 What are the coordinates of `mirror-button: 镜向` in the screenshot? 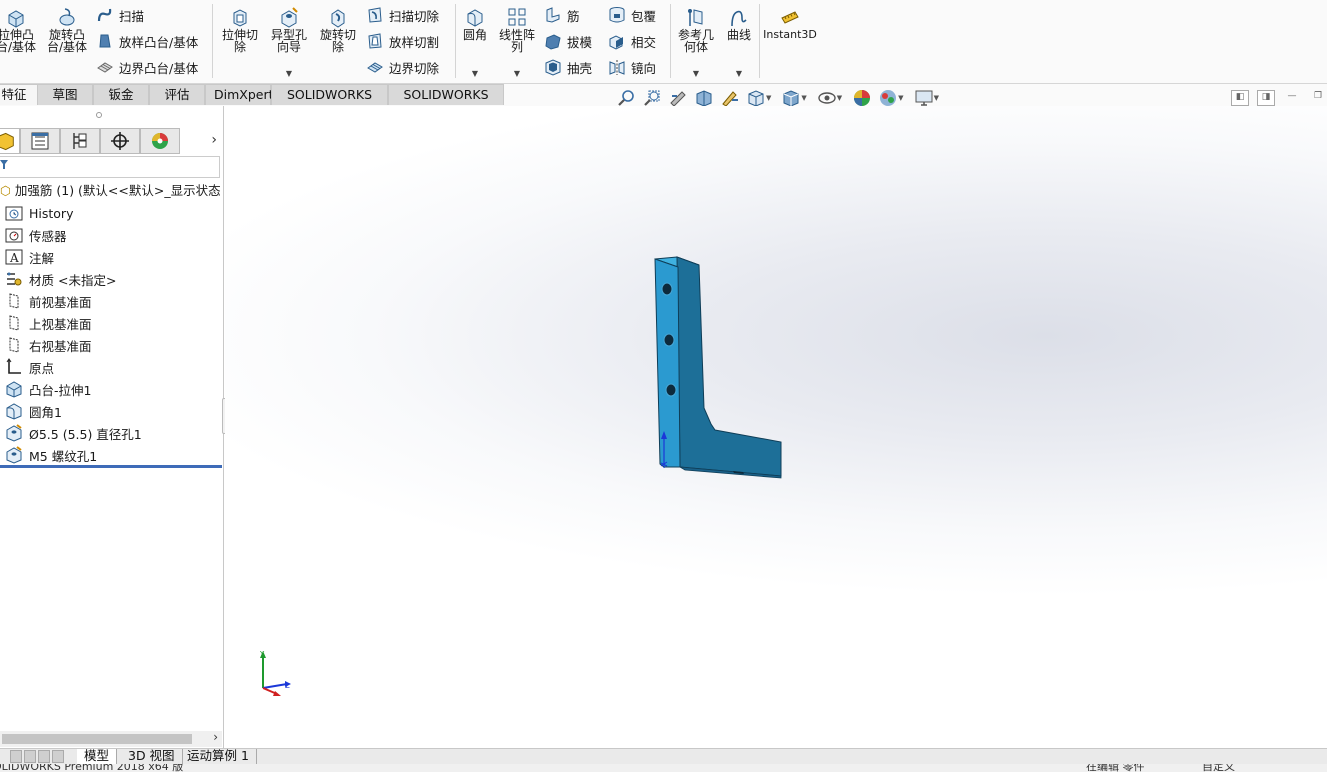 It's located at (632, 67).